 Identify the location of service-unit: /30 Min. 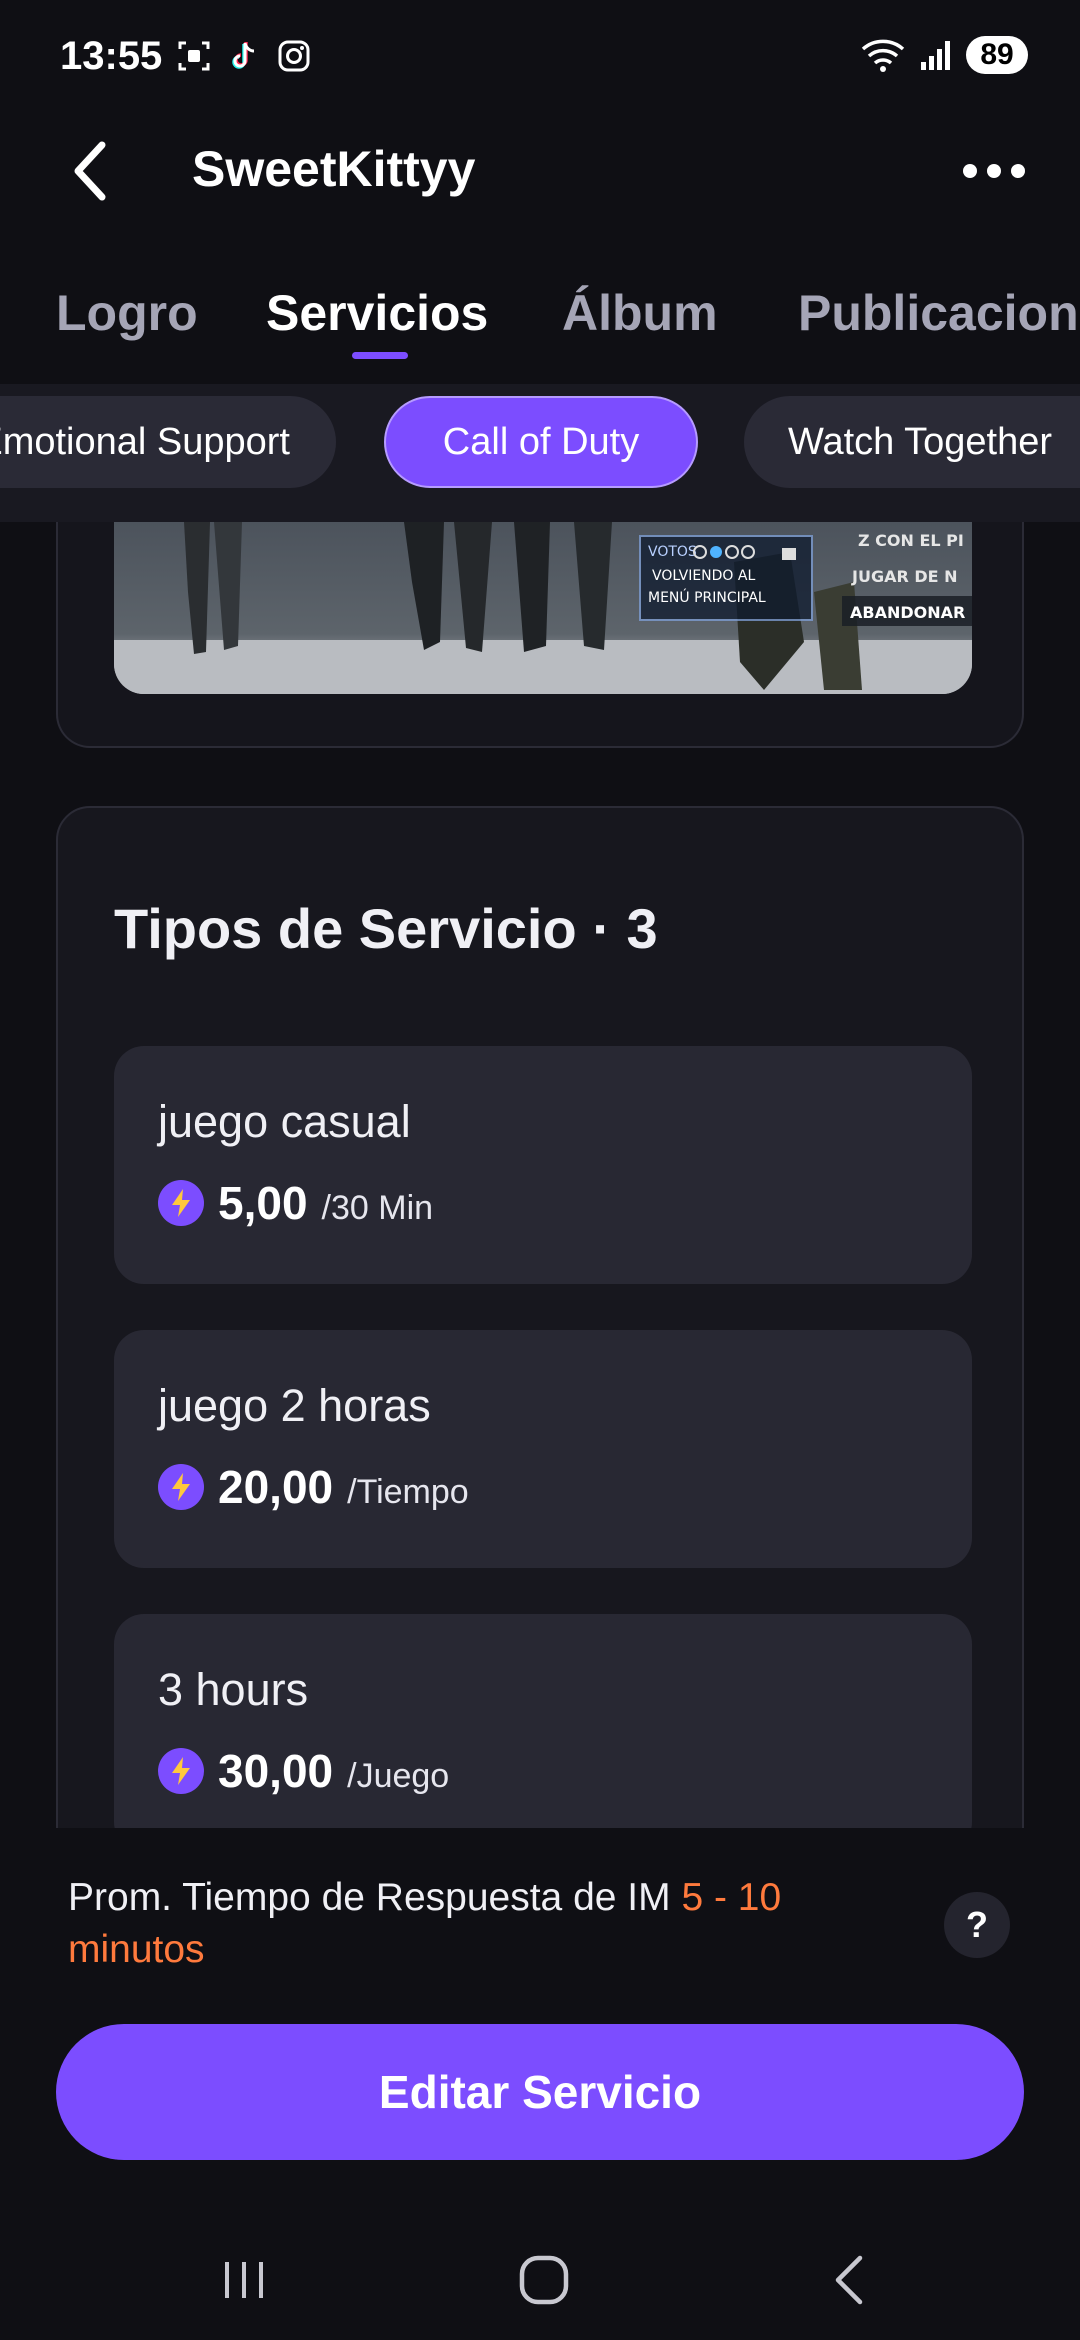
(377, 1208).